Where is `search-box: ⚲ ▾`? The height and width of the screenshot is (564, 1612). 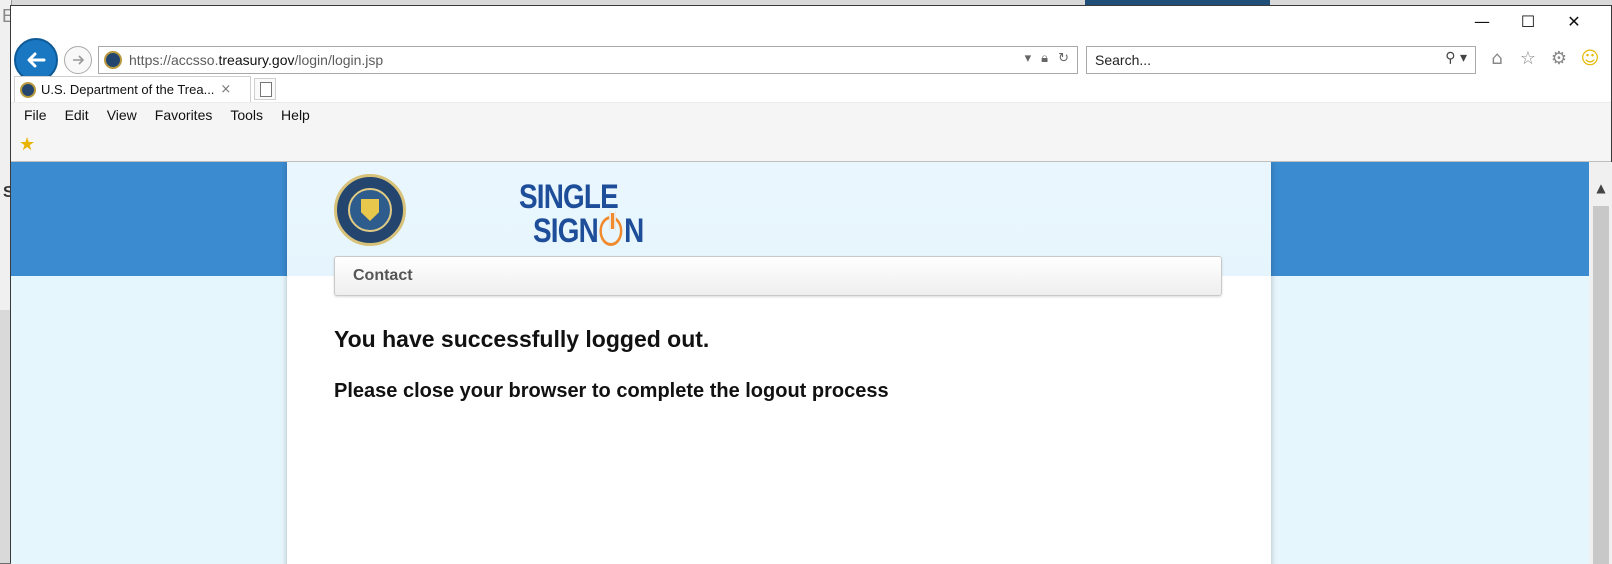 search-box: ⚲ ▾ is located at coordinates (1281, 60).